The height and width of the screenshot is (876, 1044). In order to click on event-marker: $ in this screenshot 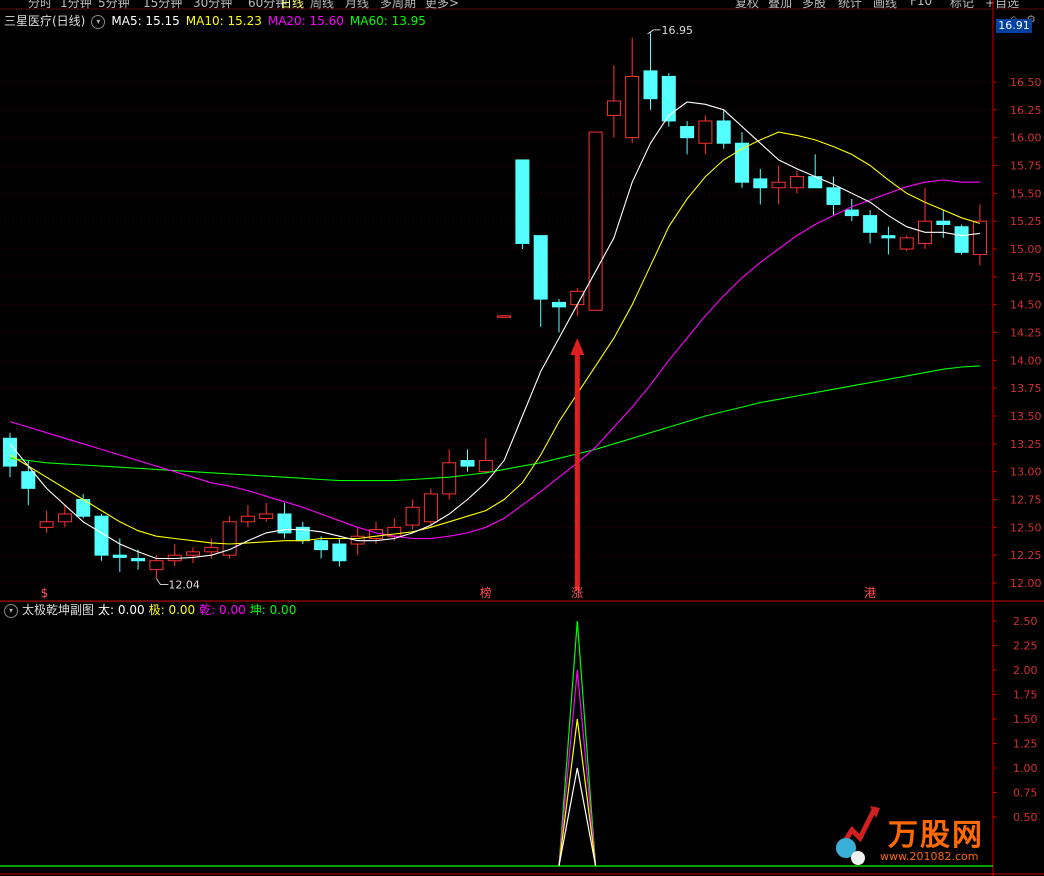, I will do `click(45, 593)`.